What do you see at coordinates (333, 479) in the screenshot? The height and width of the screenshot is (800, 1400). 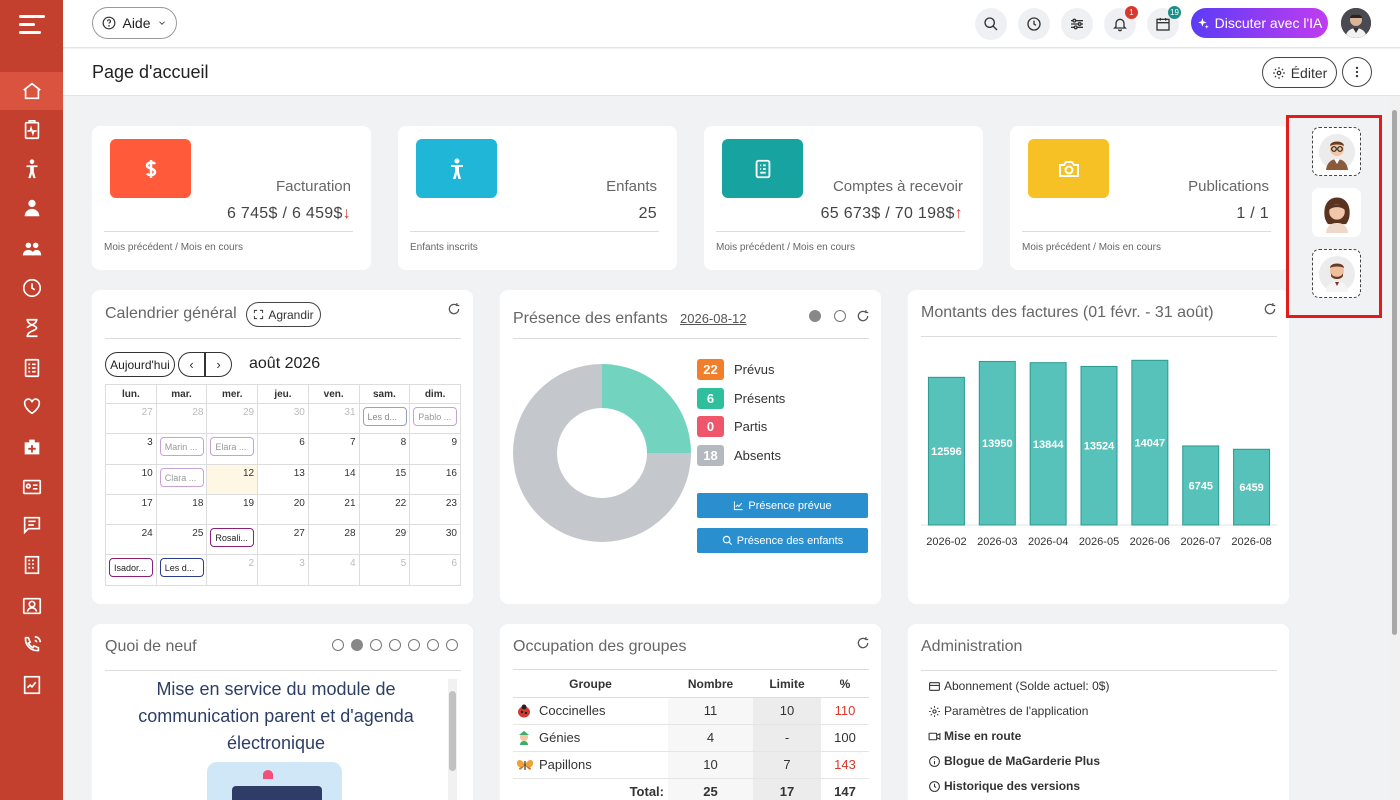 I see `calendar-day: 14` at bounding box center [333, 479].